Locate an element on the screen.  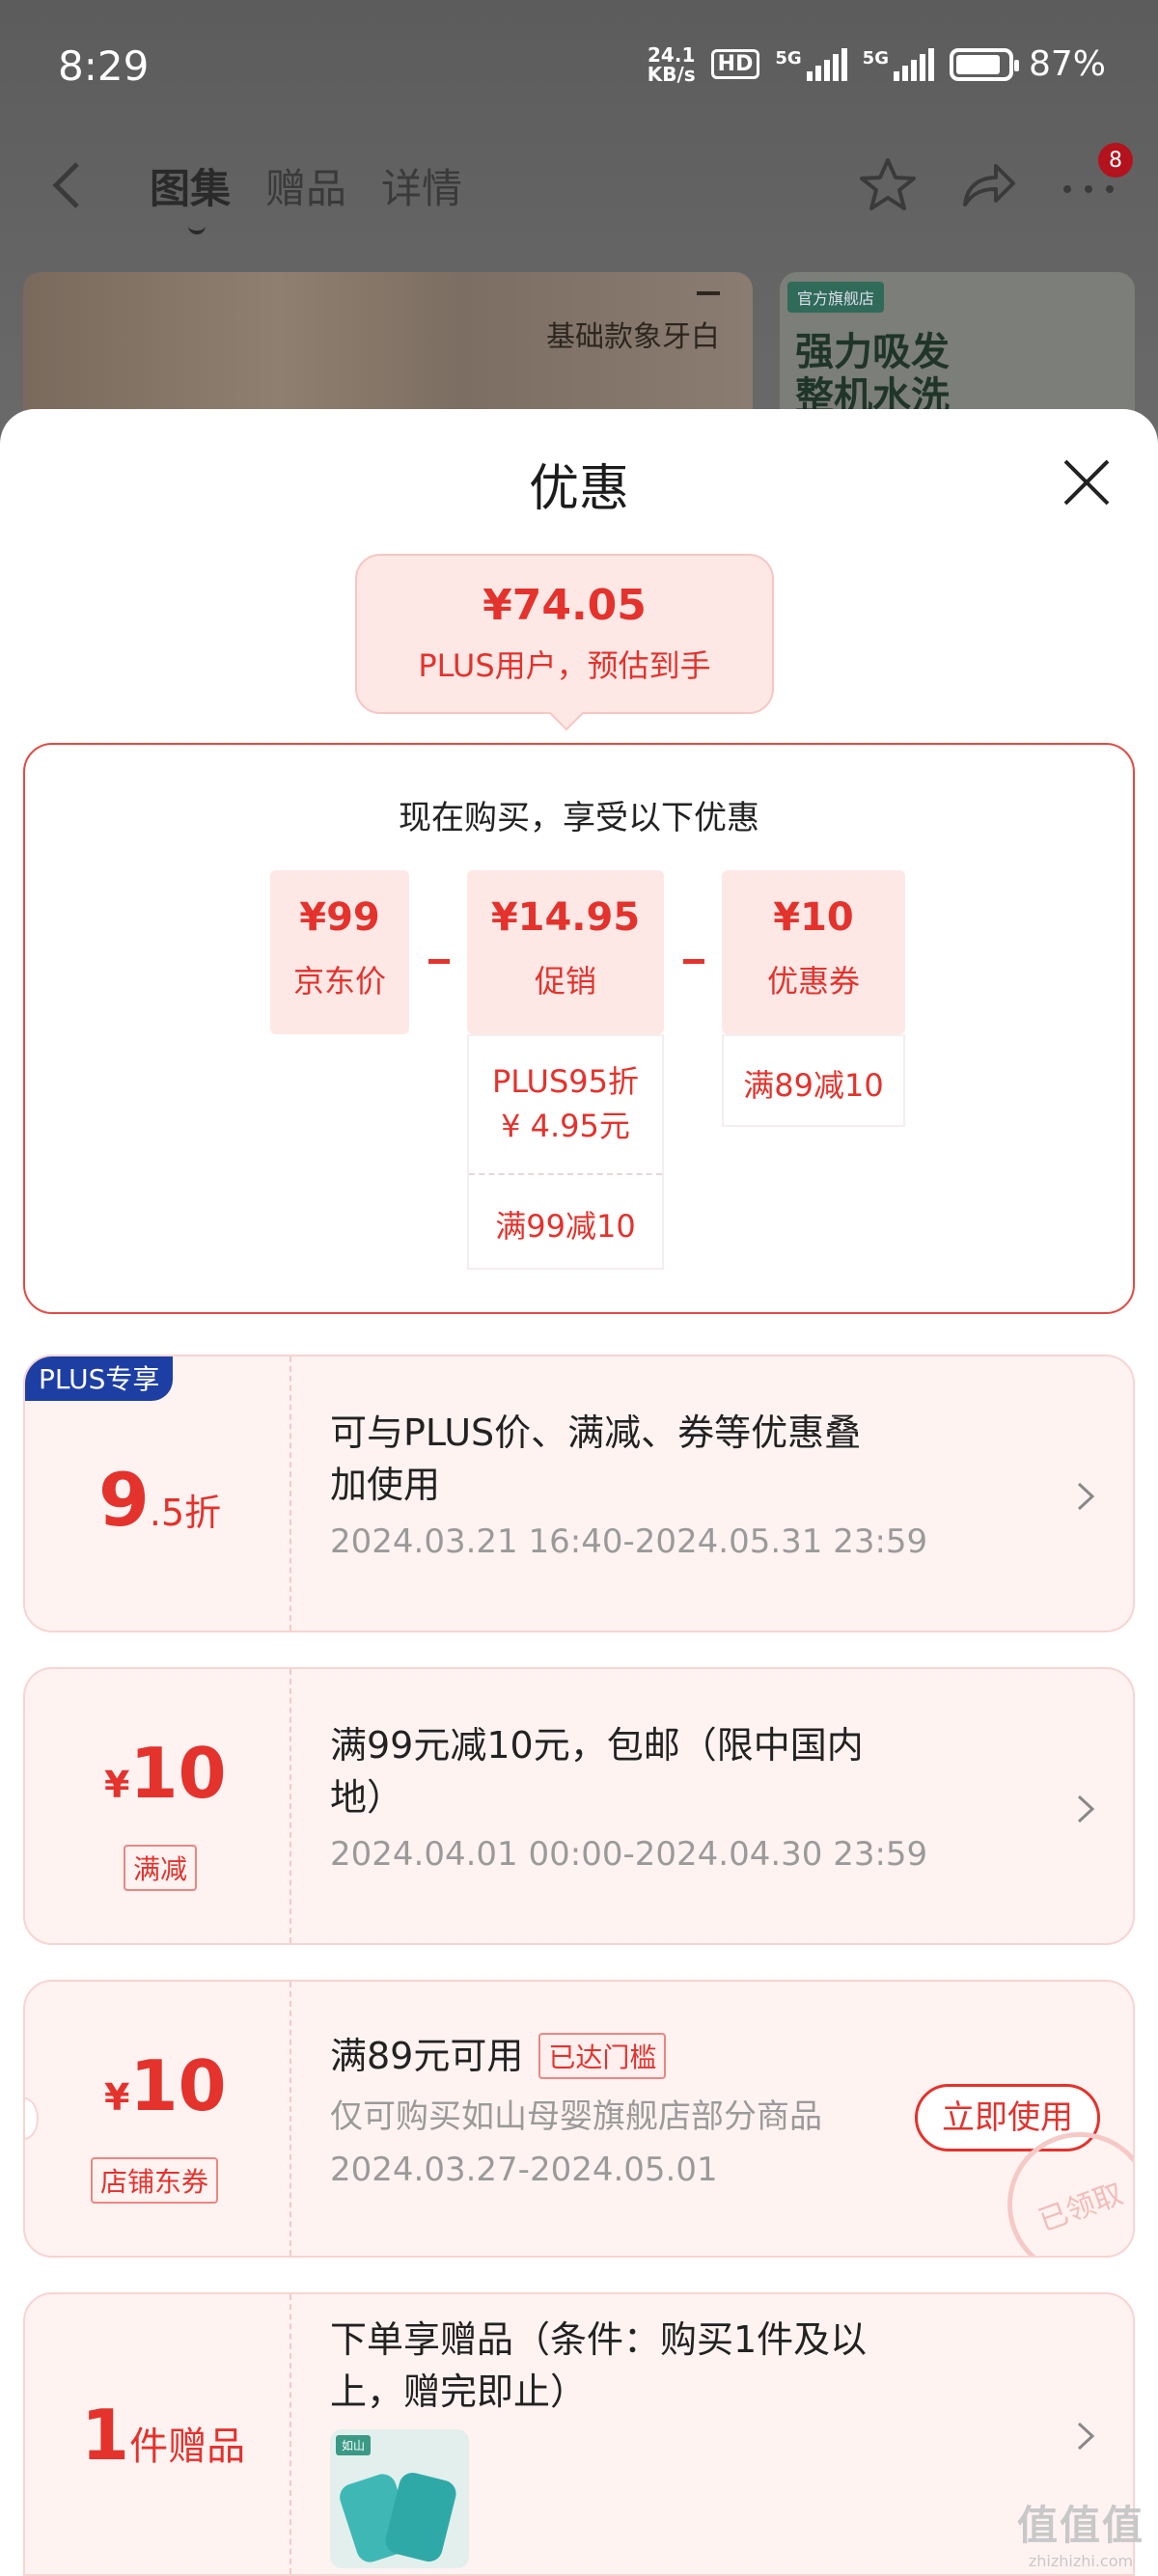
plus-discount-description: 可与PLUS价、满减、券等优惠叠 加使用 is located at coordinates (596, 1459).